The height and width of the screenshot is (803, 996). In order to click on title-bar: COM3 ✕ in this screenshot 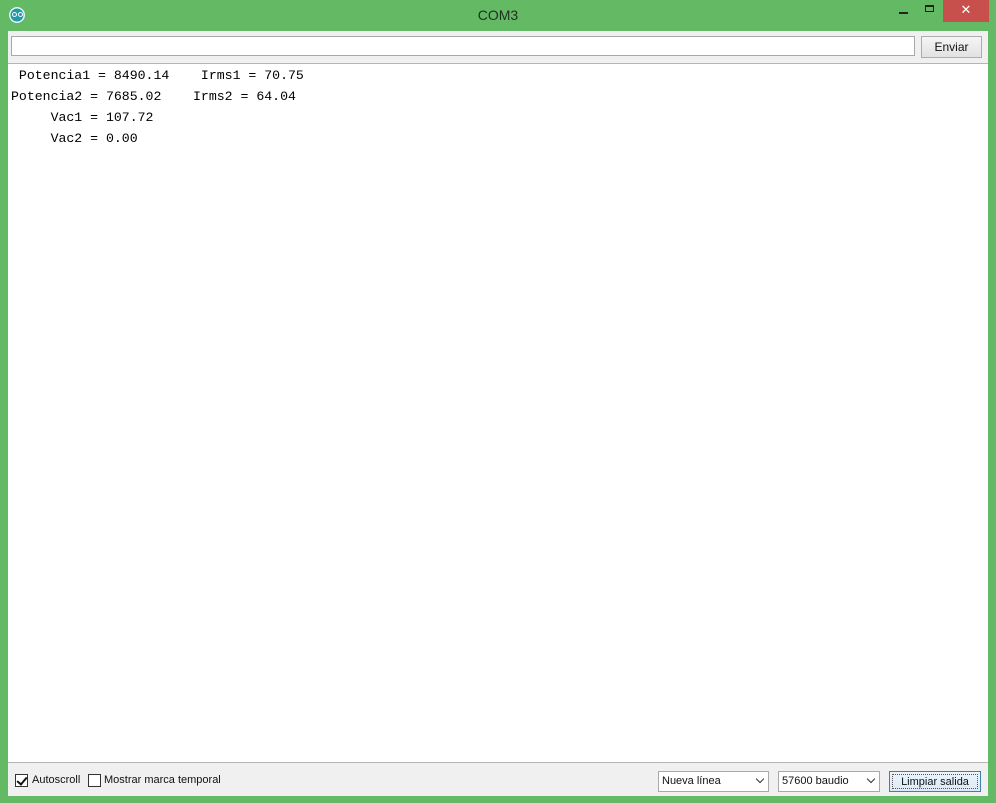, I will do `click(498, 15)`.